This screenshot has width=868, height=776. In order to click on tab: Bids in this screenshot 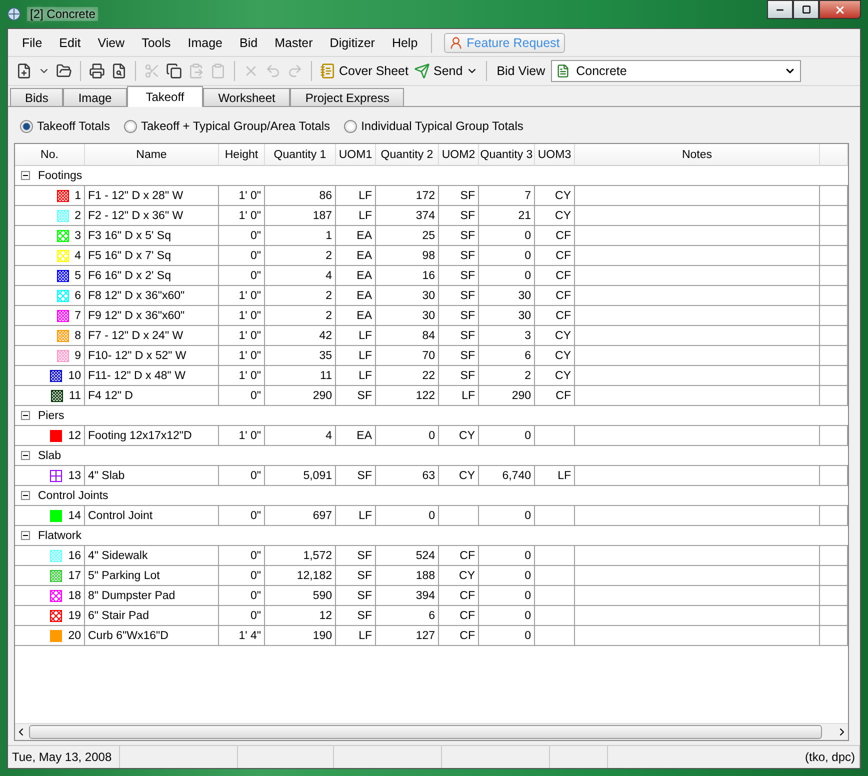, I will do `click(37, 97)`.